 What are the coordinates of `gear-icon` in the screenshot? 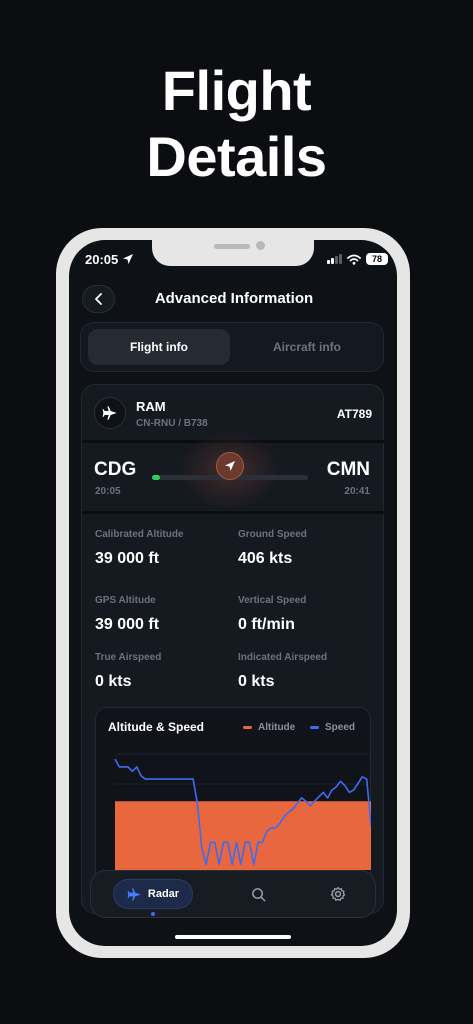 It's located at (338, 893).